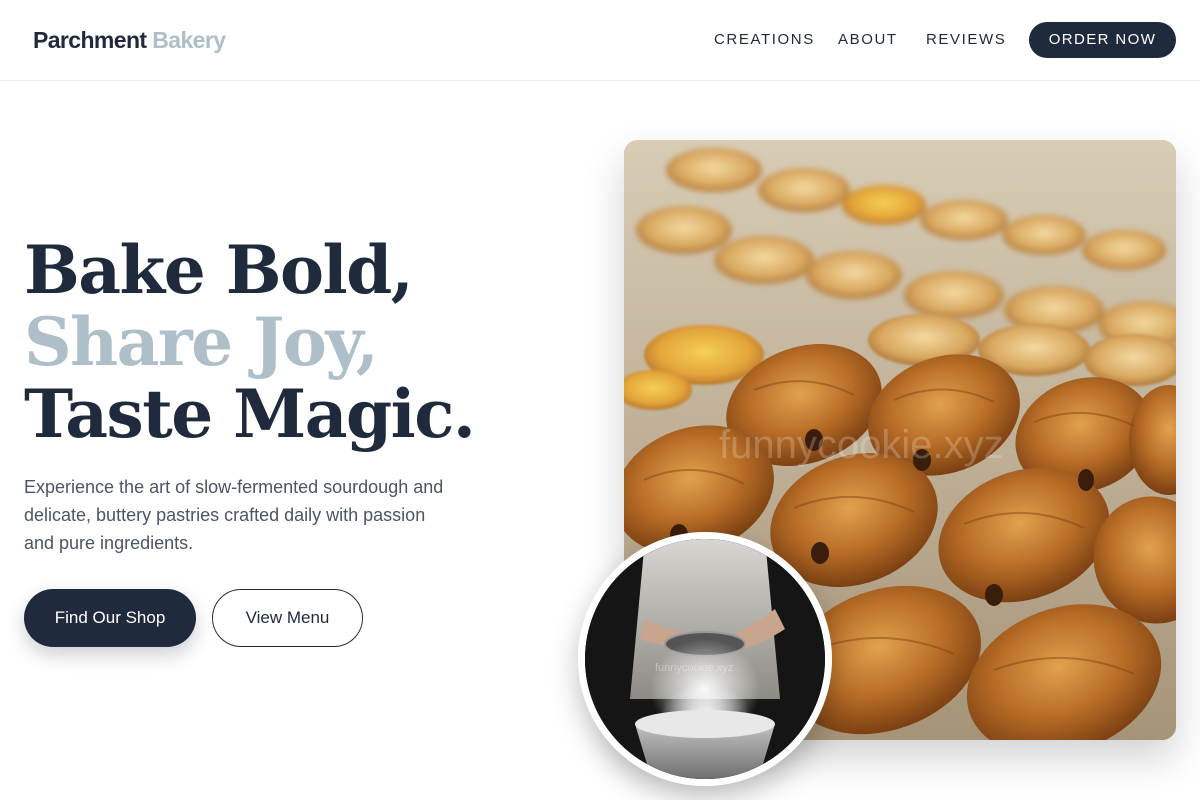 The image size is (1200, 800). Describe the element at coordinates (219, 270) in the screenshot. I see `headline-line-1: Bake Bold,` at that location.